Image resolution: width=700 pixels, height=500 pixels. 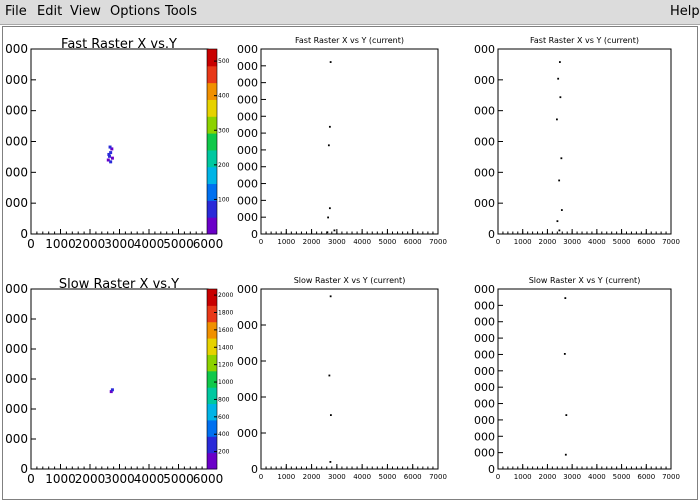 I want to click on y-tick-label: 0, so click(x=24, y=234).